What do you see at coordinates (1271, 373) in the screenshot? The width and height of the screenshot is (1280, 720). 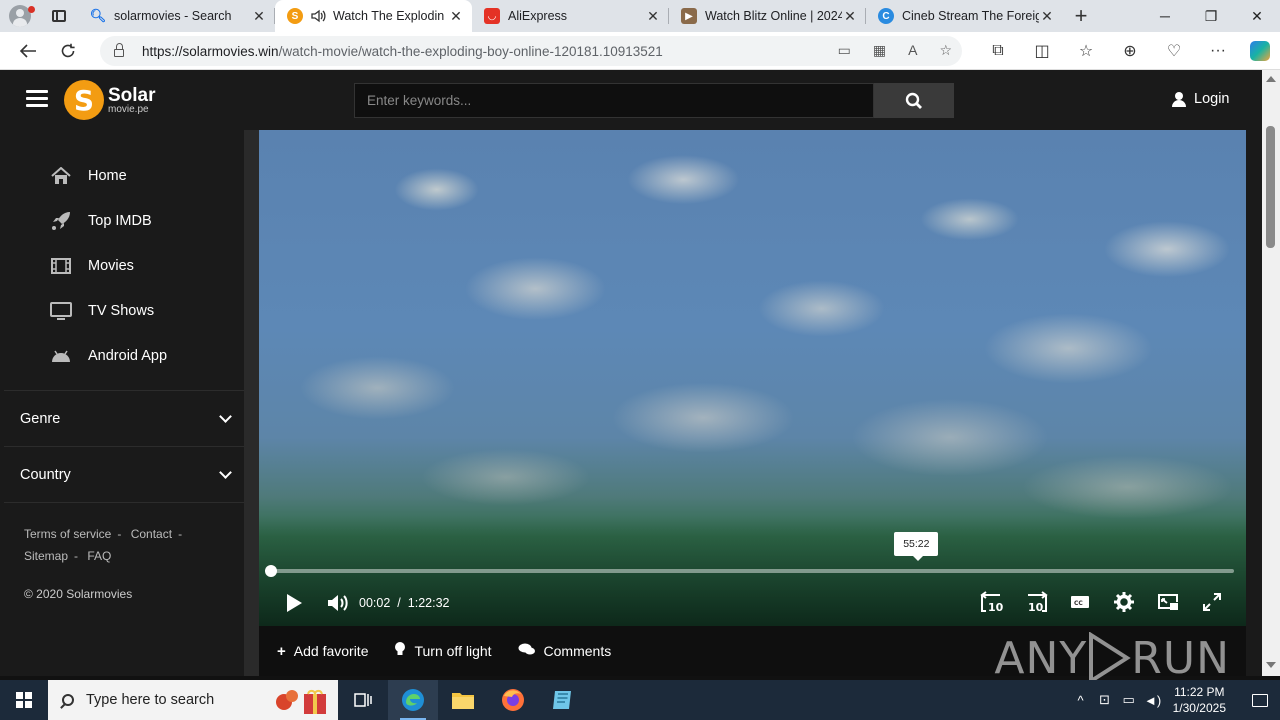 I see `page-scrollbar` at bounding box center [1271, 373].